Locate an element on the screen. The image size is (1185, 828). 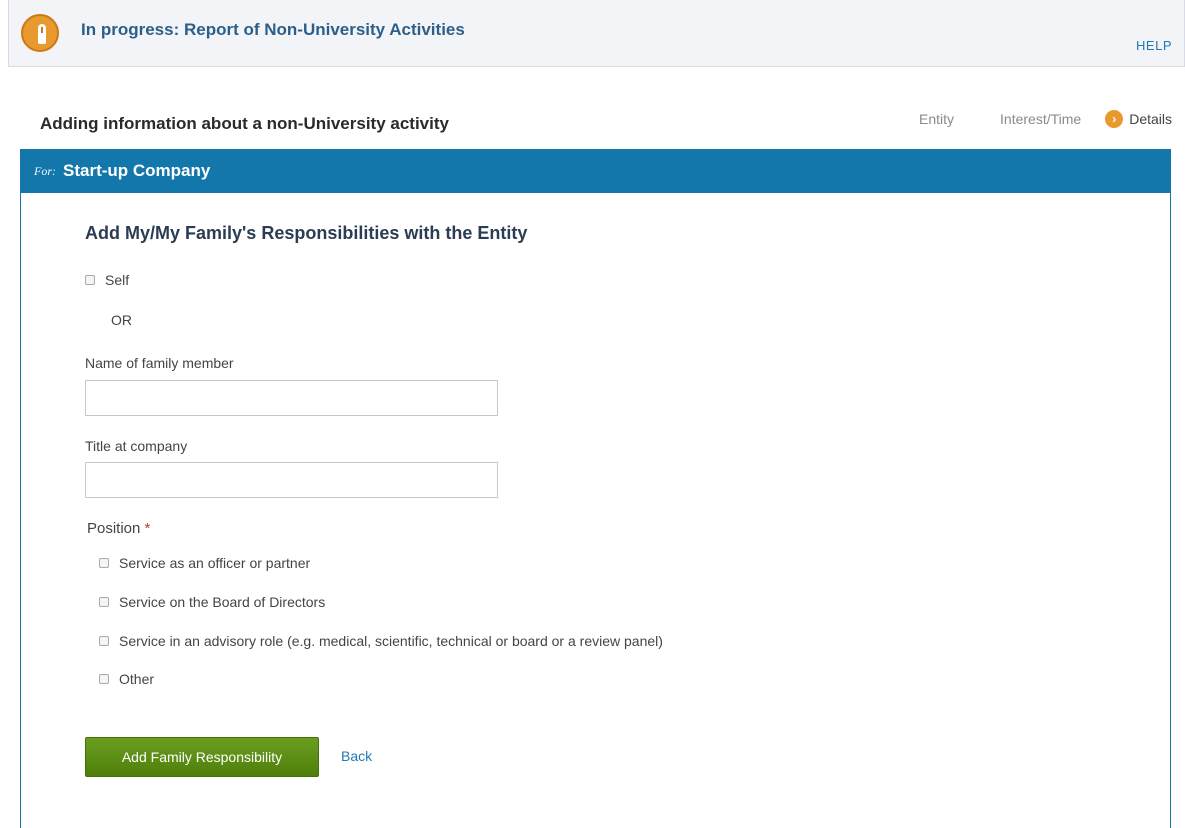
position-option: Service on the Board of Directors is located at coordinates (212, 602).